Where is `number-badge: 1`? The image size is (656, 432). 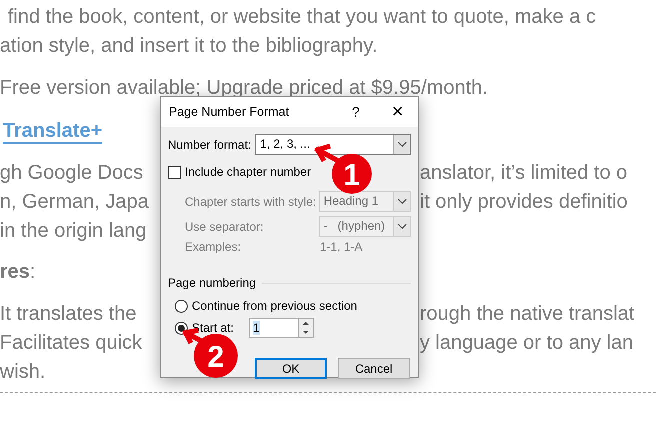 number-badge: 1 is located at coordinates (352, 174).